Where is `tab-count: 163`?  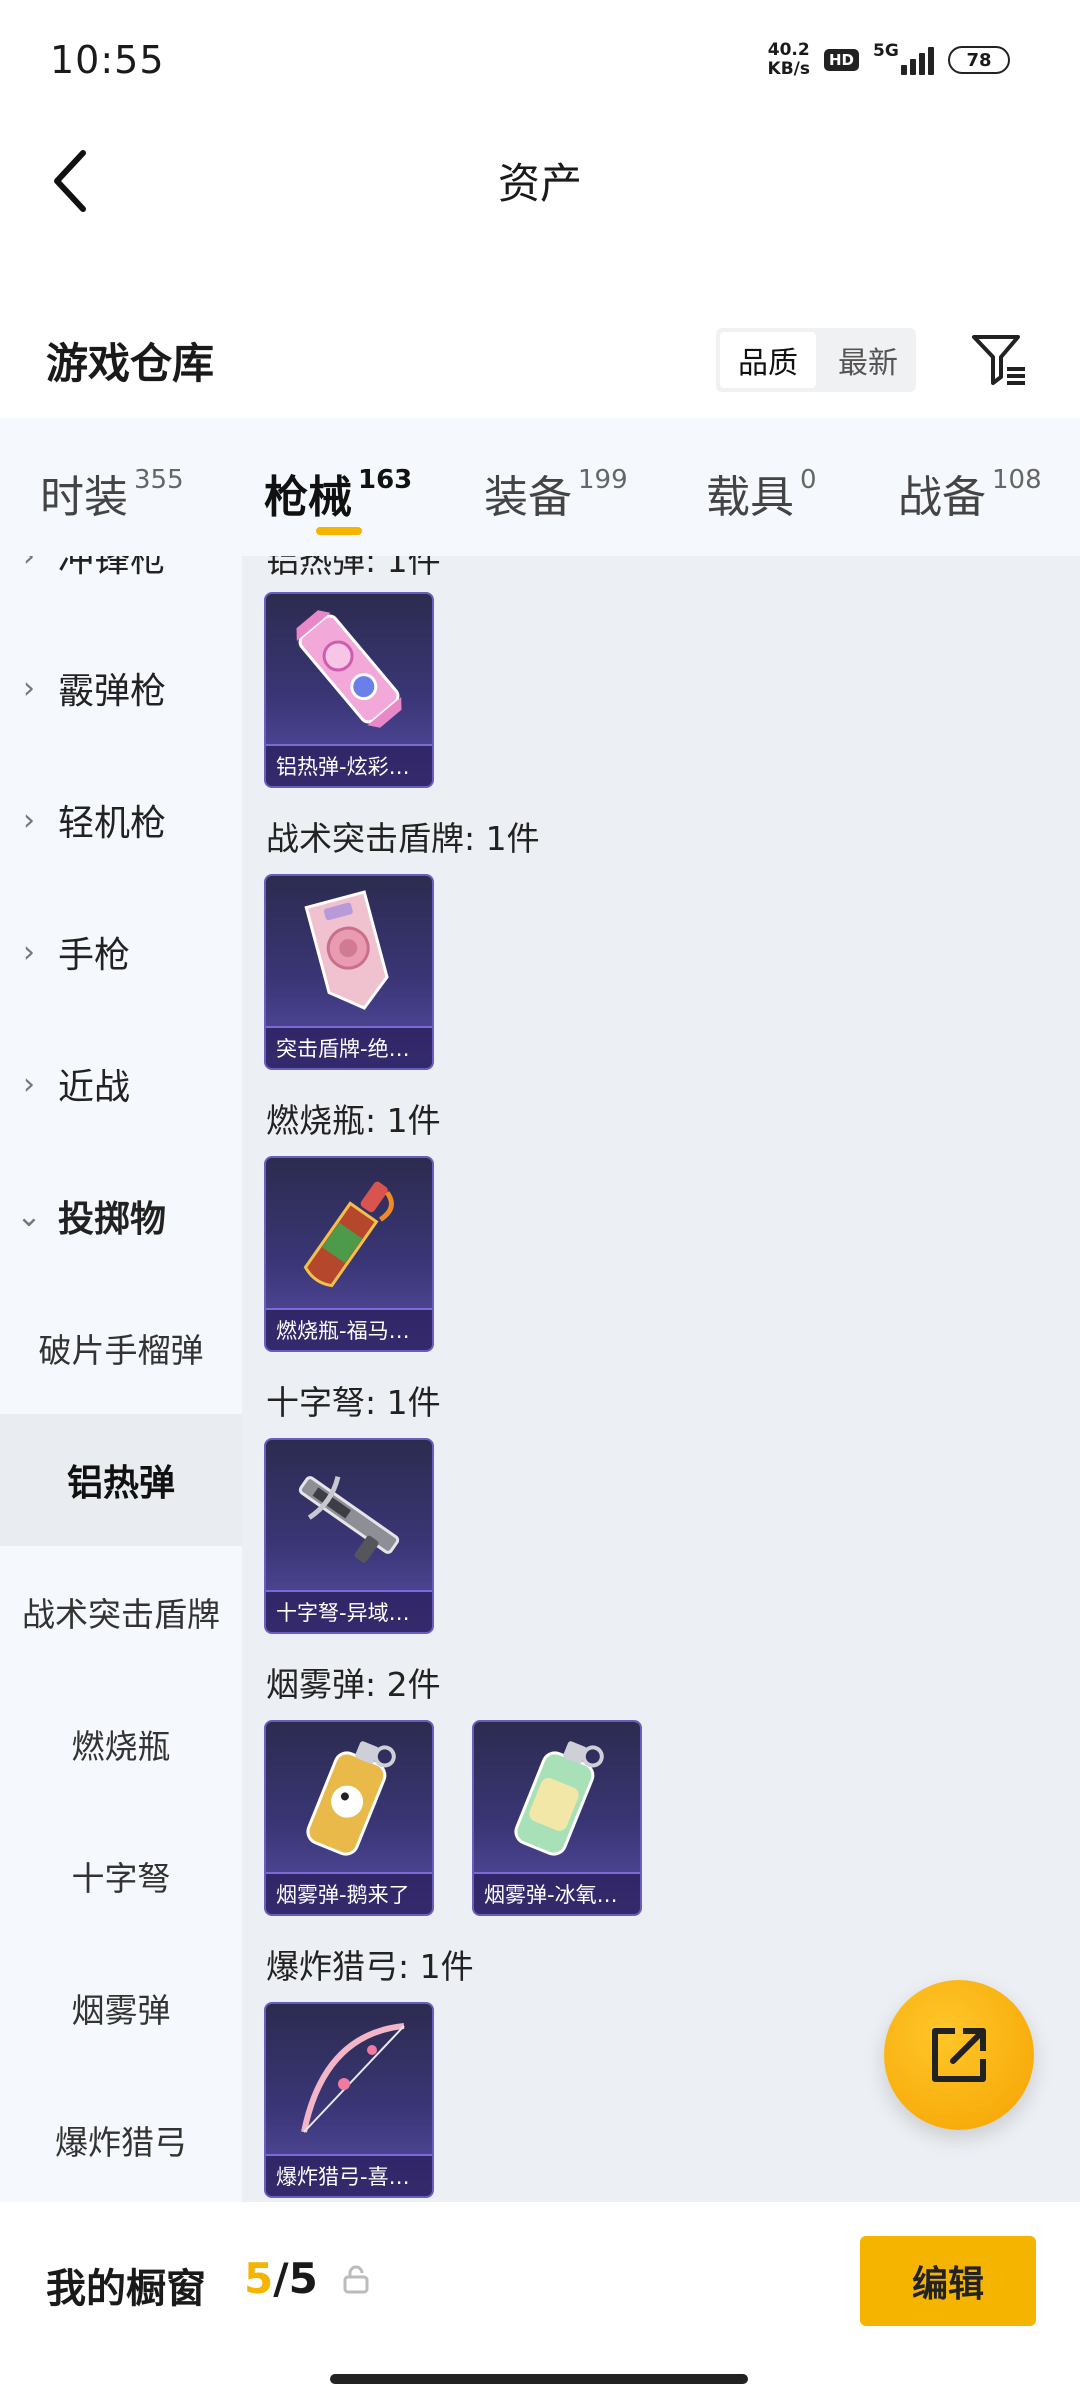
tab-count: 163 is located at coordinates (385, 480).